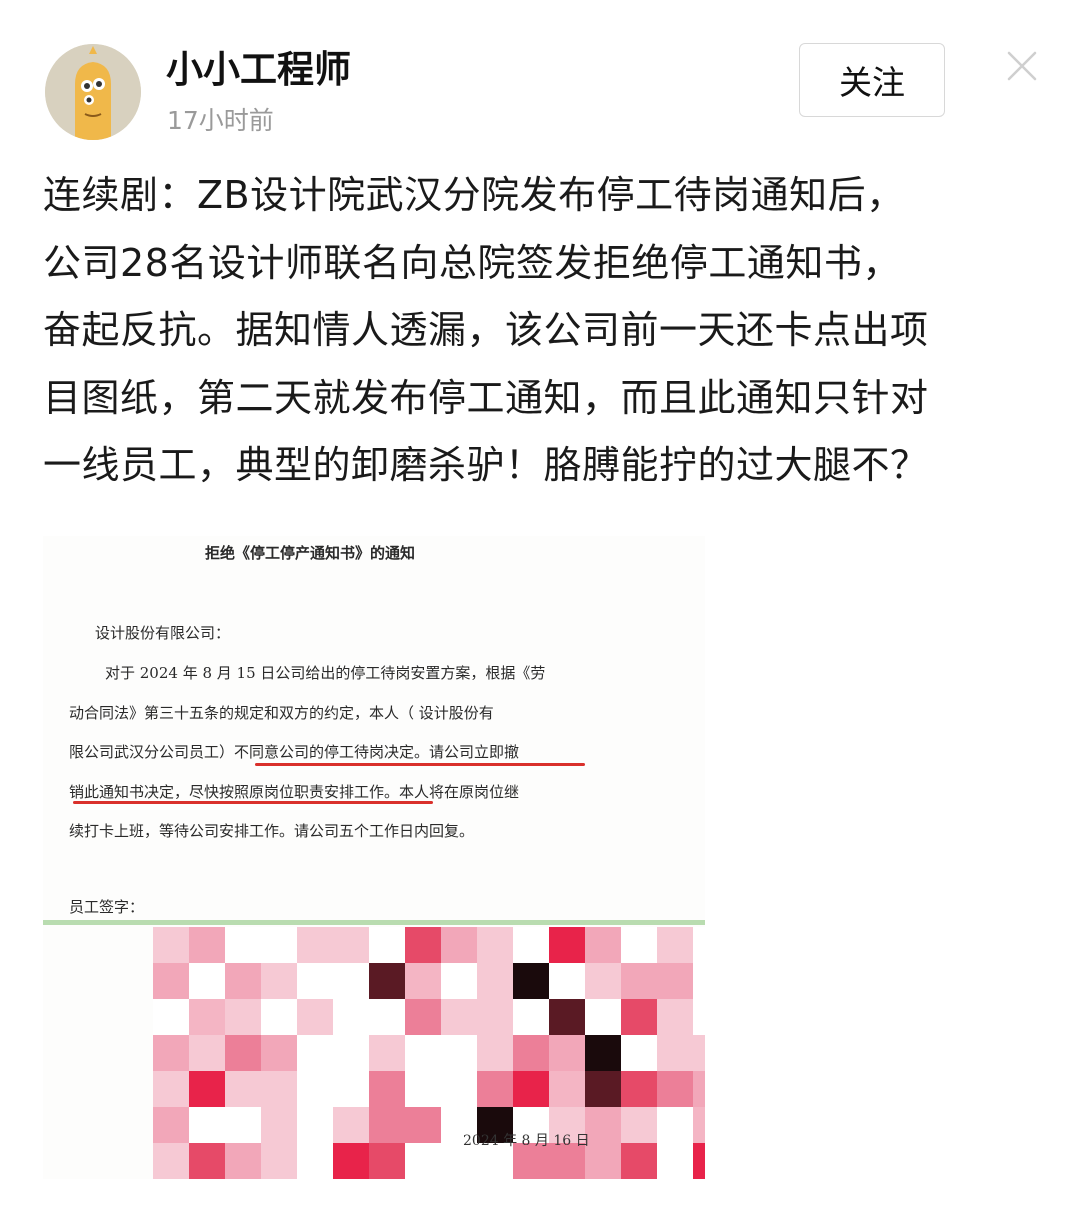 This screenshot has width=1080, height=1221. Describe the element at coordinates (107, 907) in the screenshot. I see `signature-label: 员工签字：` at that location.